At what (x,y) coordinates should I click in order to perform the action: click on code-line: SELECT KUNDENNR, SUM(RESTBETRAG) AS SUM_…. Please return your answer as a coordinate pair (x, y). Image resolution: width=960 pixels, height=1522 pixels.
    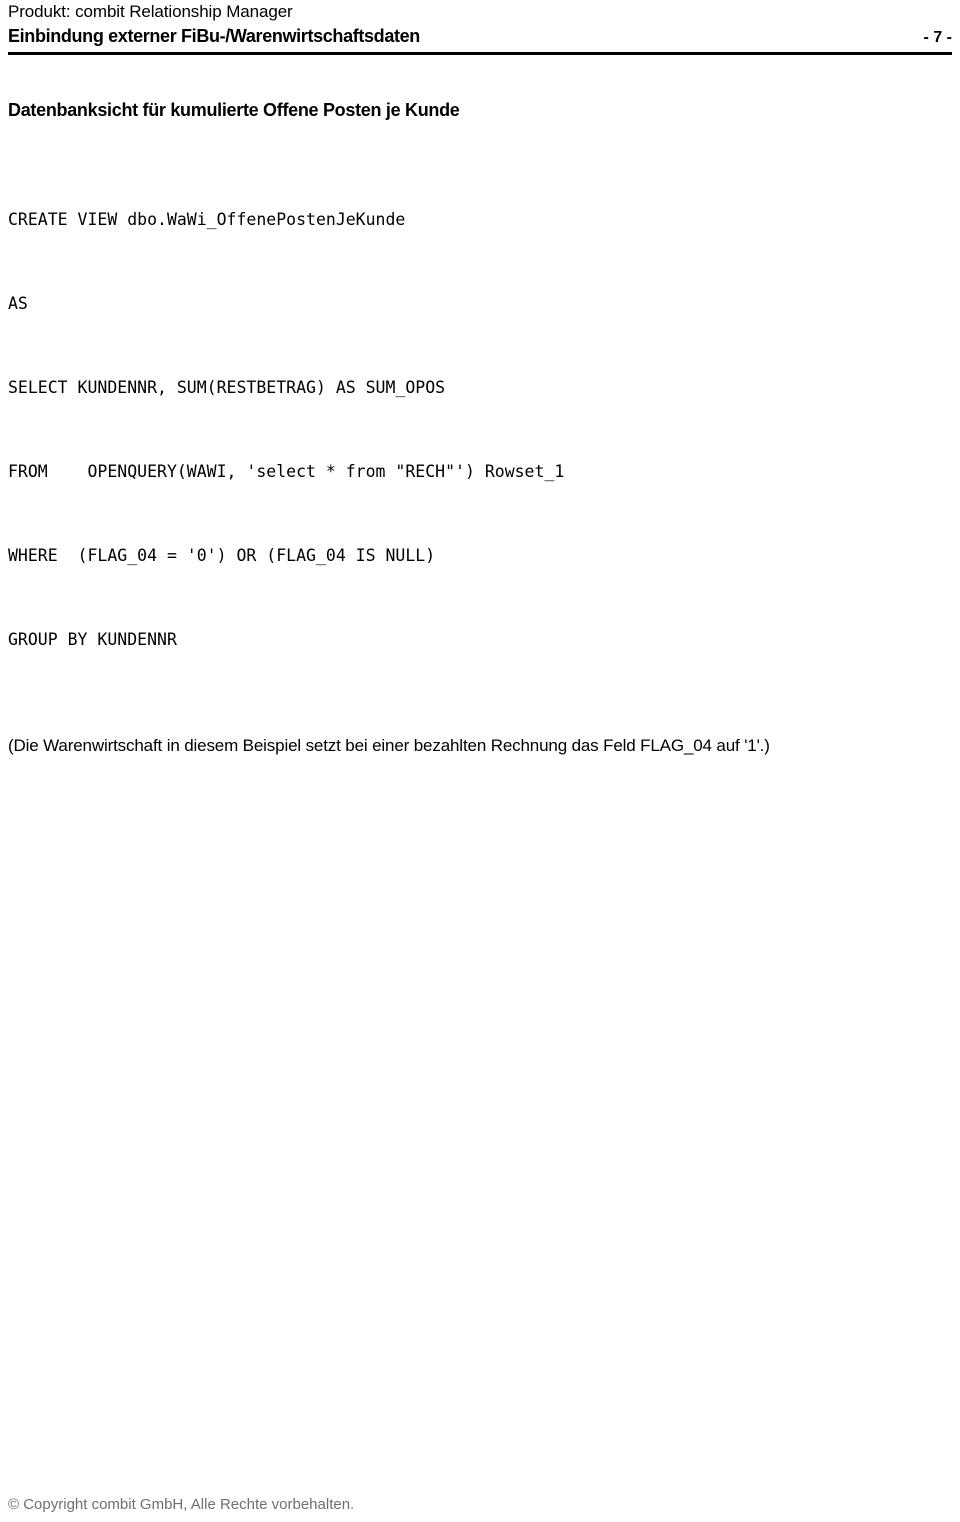
    Looking at the image, I should click on (227, 387).